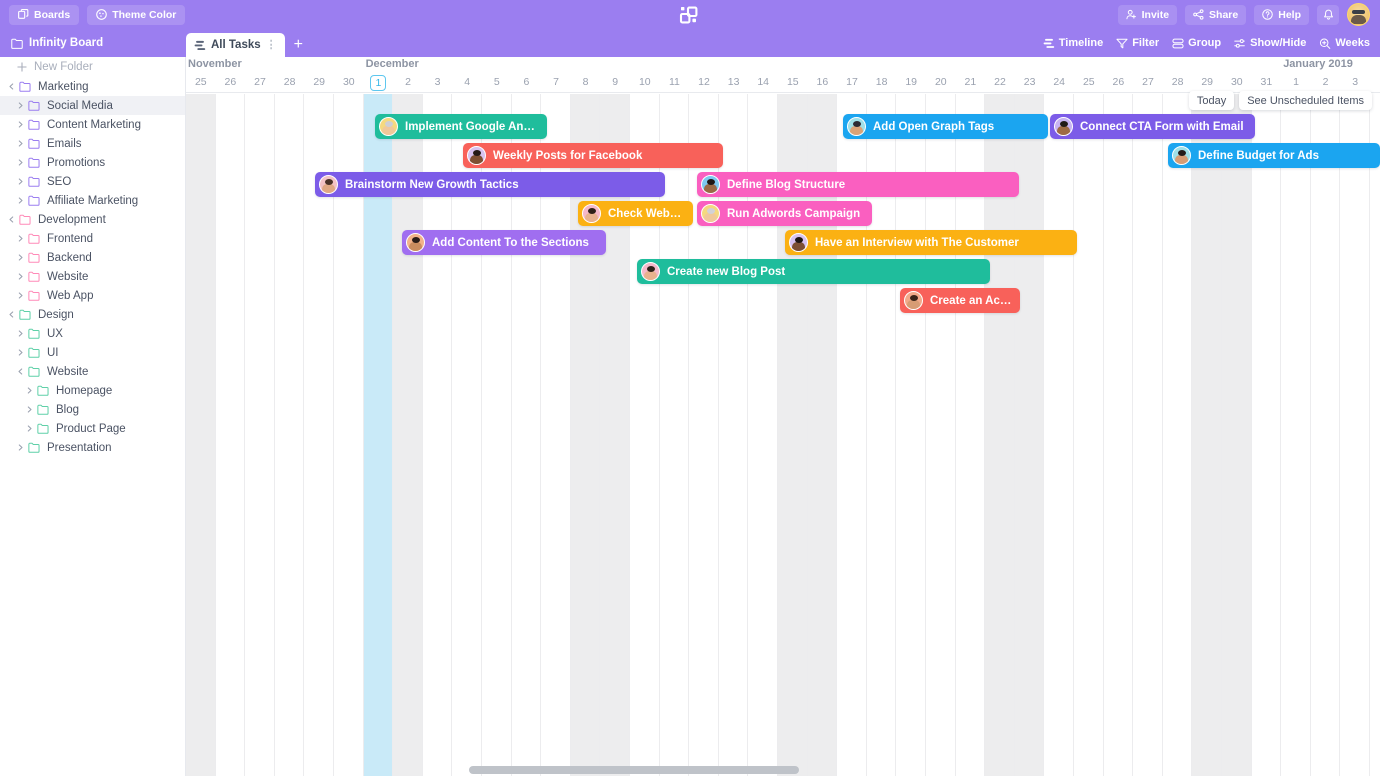 The height and width of the screenshot is (776, 1380). Describe the element at coordinates (1152, 126) in the screenshot. I see `task-bar: Connect CTA Form with Email` at that location.